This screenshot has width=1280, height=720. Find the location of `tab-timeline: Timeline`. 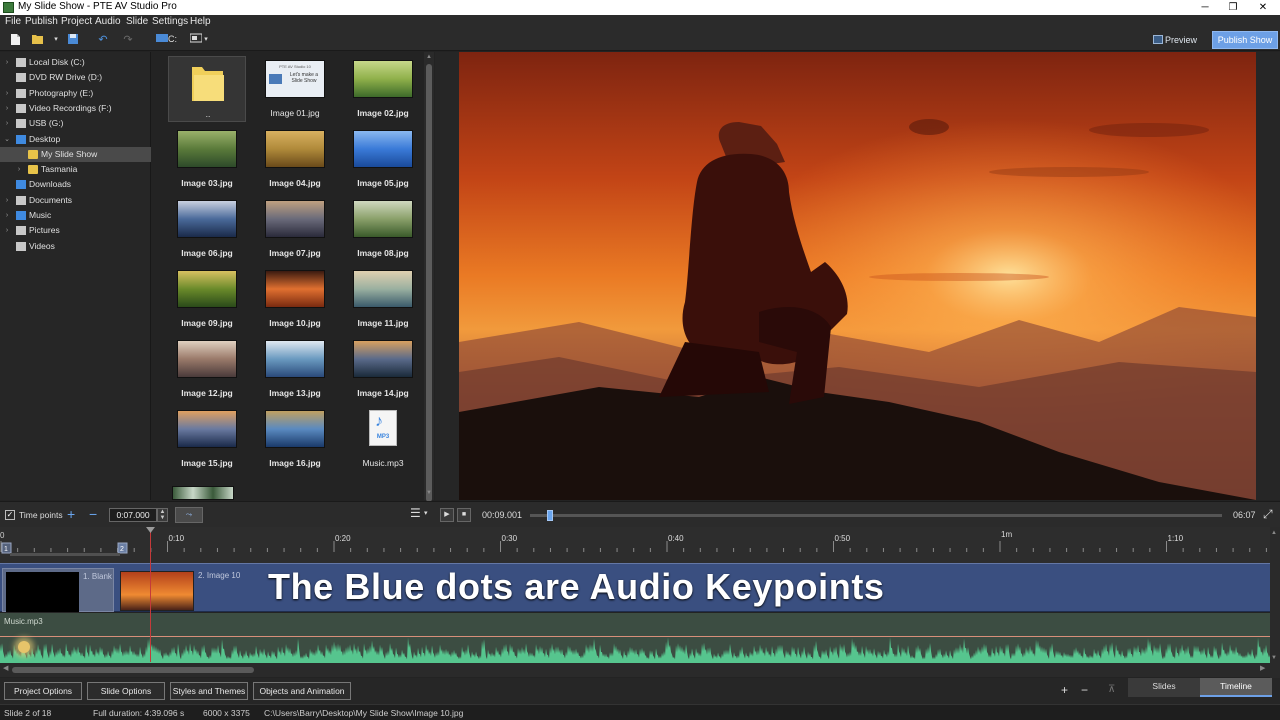

tab-timeline: Timeline is located at coordinates (1236, 687).